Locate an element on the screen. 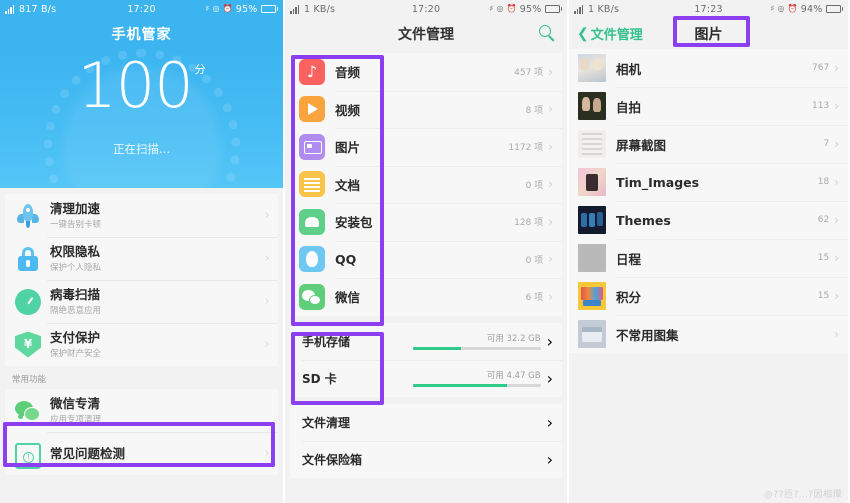 This screenshot has height=503, width=850. list-item-document: 文档 0 项 › is located at coordinates (426, 184).